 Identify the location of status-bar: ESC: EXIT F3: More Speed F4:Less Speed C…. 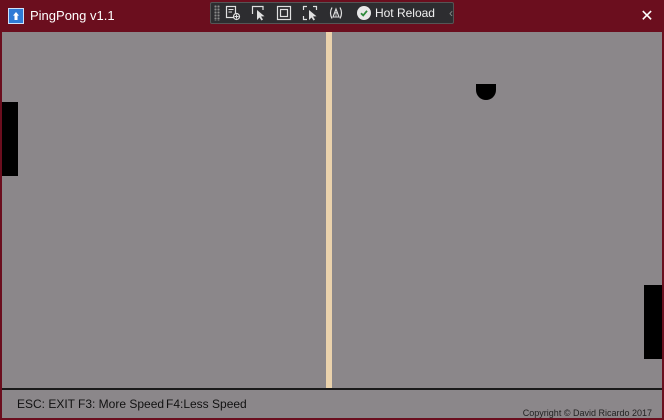
(332, 403).